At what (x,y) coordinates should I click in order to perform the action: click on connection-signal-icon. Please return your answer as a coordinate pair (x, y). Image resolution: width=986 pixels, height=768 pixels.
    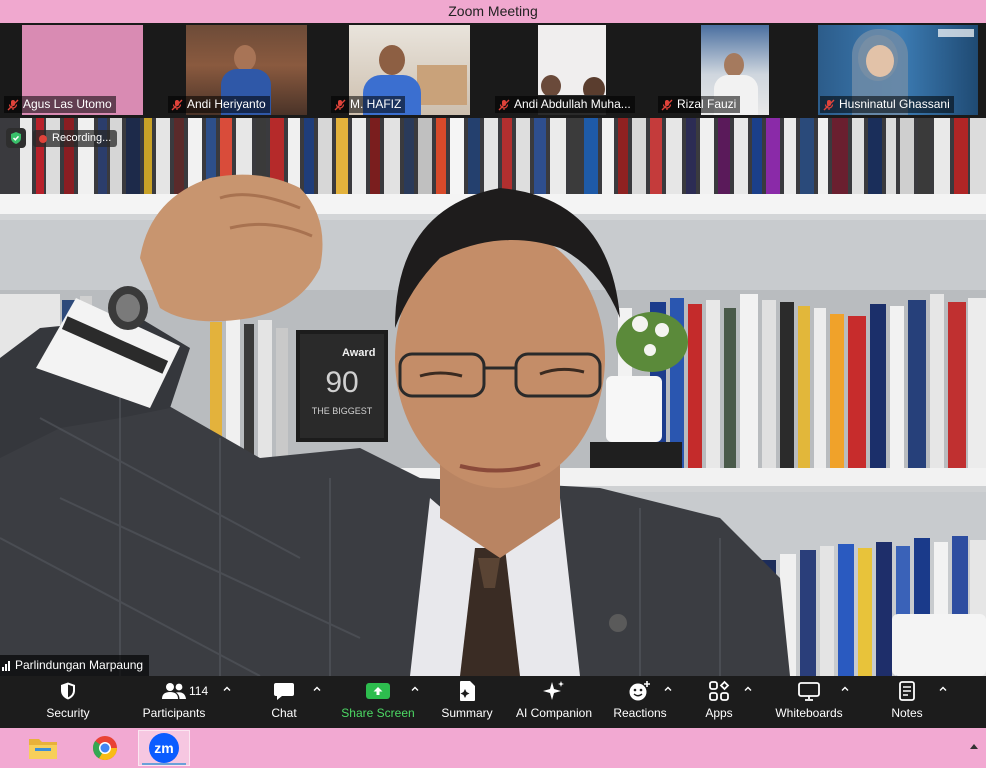
    Looking at the image, I should click on (6, 665).